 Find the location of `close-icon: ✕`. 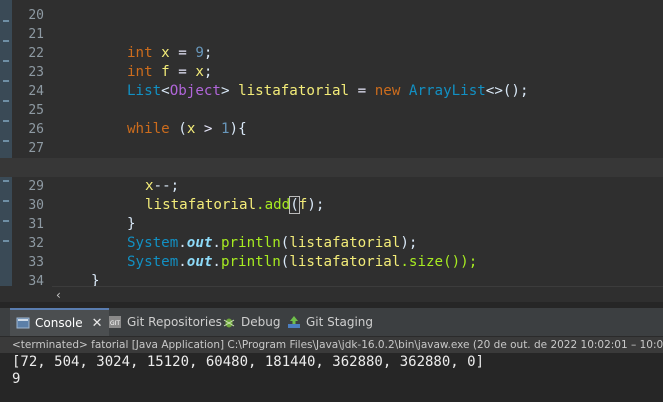

close-icon: ✕ is located at coordinates (97, 323).